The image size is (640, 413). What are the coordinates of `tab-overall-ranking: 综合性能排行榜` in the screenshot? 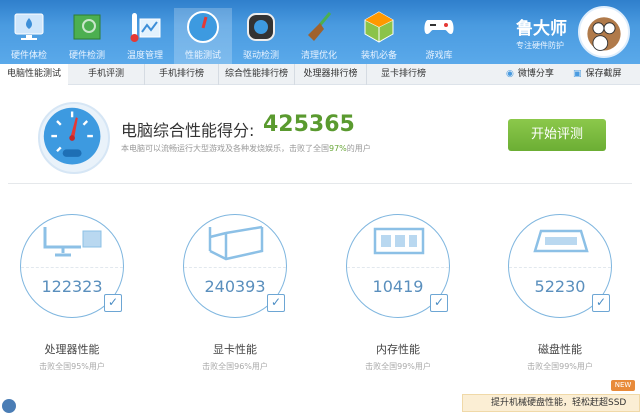 It's located at (256, 74).